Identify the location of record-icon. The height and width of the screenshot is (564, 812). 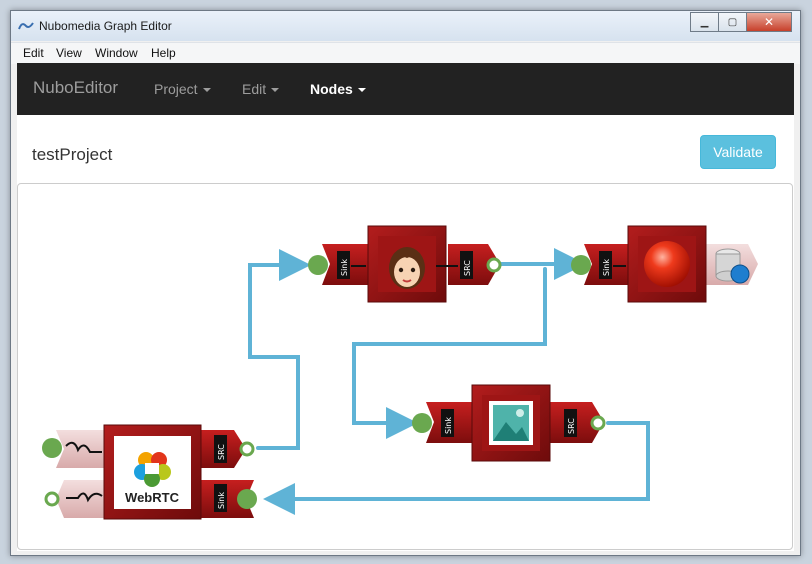
(667, 264).